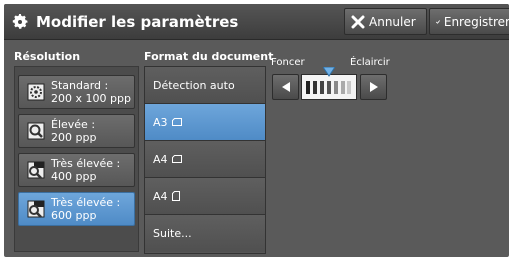 This screenshot has width=510, height=259. Describe the element at coordinates (205, 122) in the screenshot. I see `format-item-a3-landscape: A3` at that location.